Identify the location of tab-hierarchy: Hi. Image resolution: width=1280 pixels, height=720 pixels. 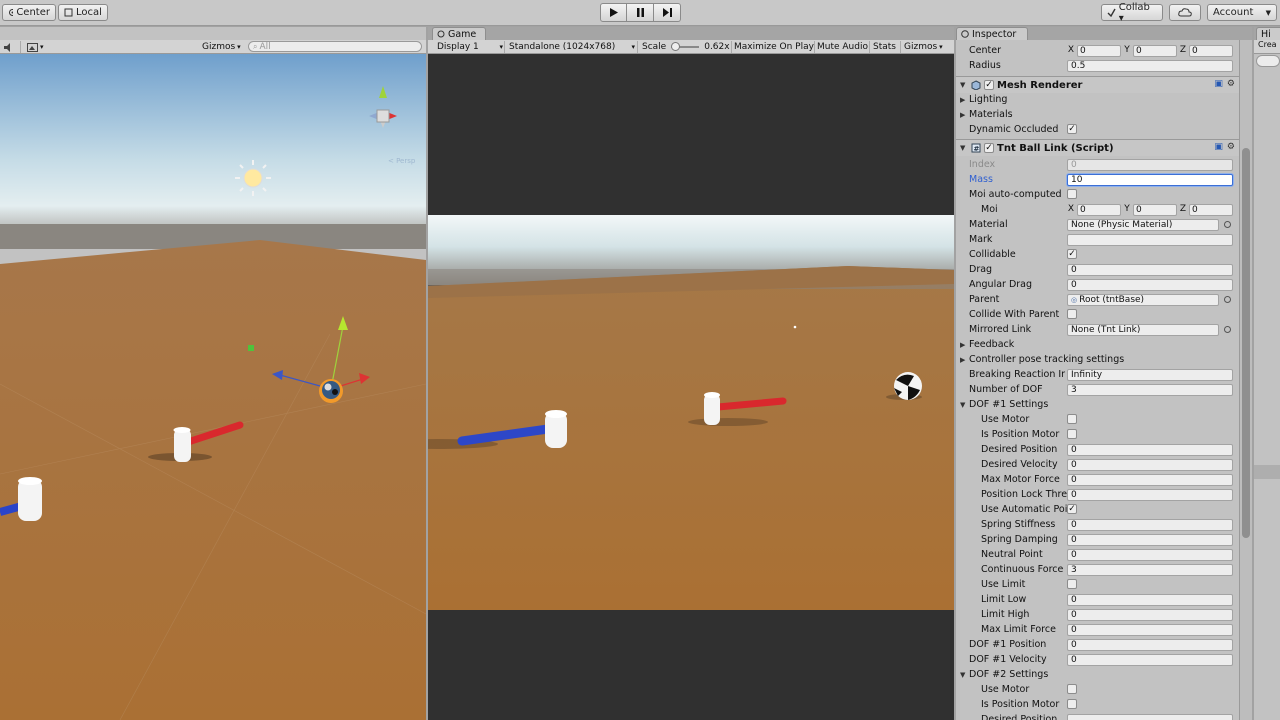
(1268, 33).